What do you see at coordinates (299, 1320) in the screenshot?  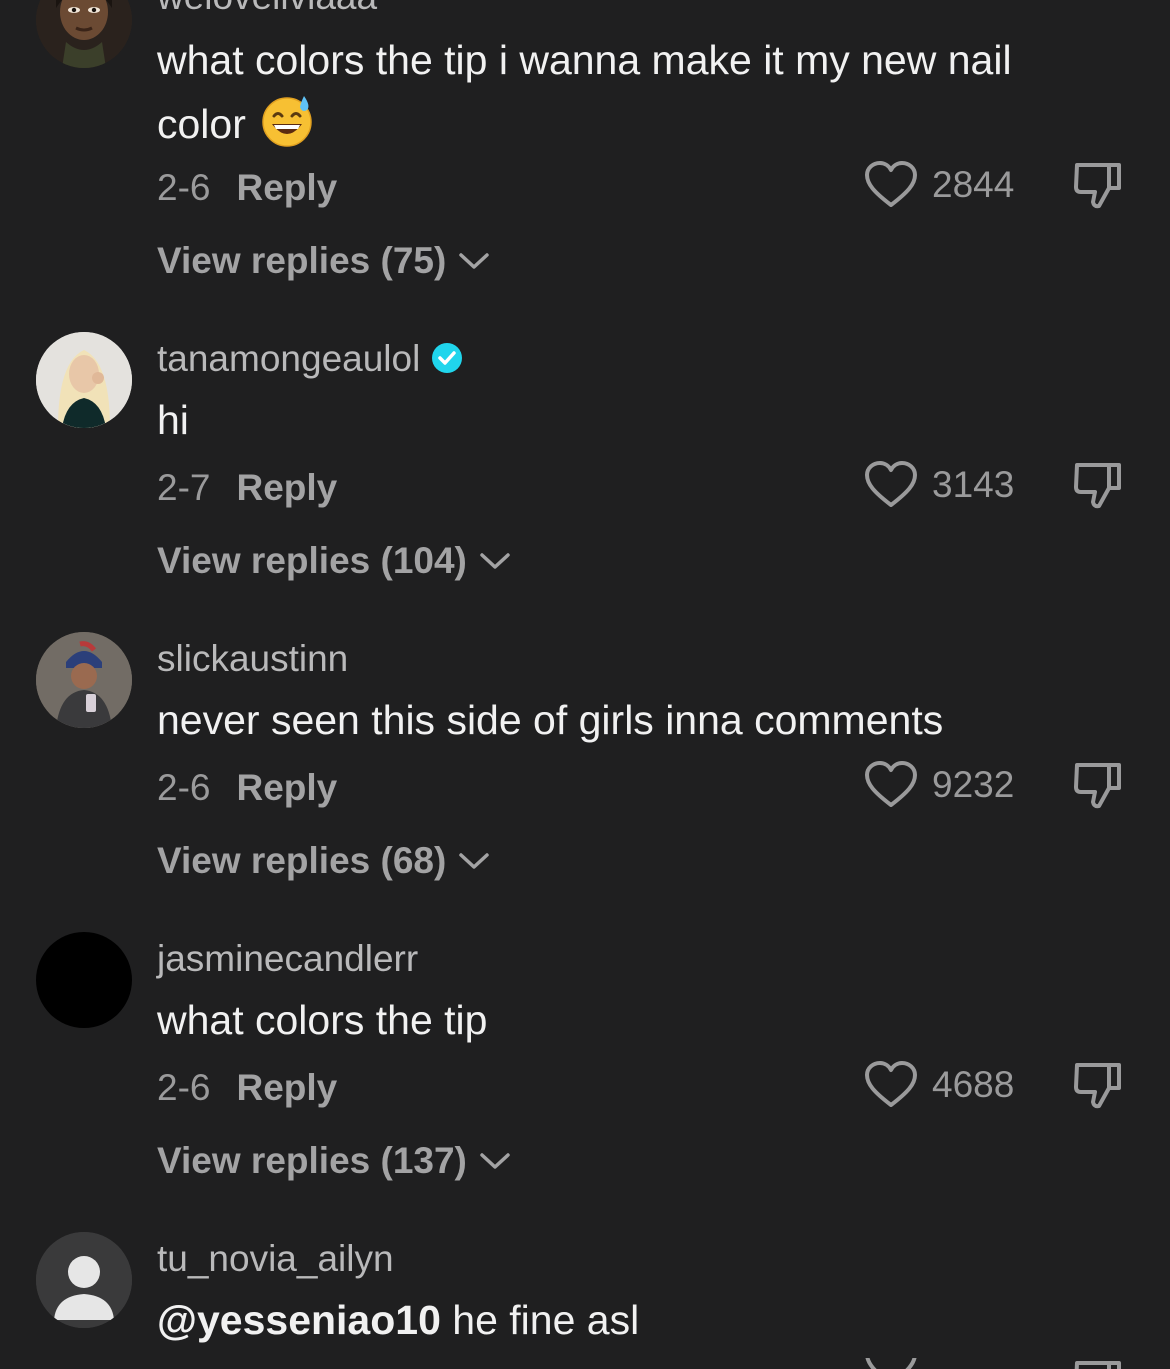 I see `mention-link: @yesseniao10` at bounding box center [299, 1320].